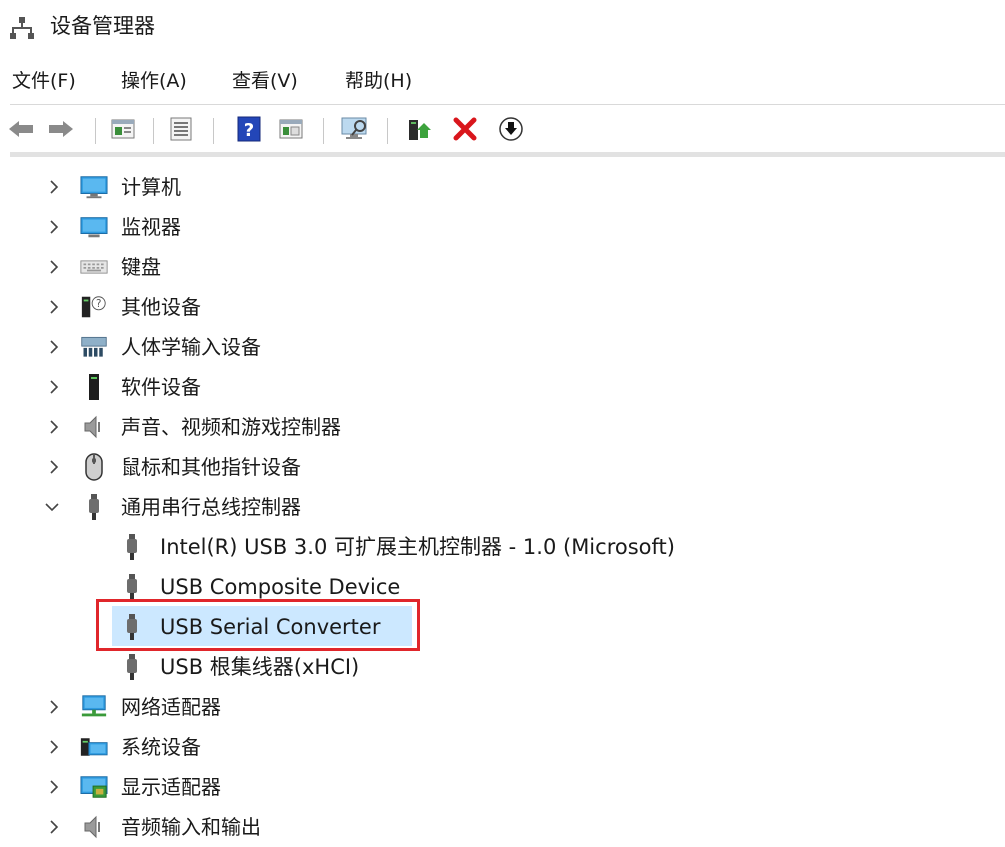  What do you see at coordinates (102, 26) in the screenshot?
I see `window-title: 设备管理器` at bounding box center [102, 26].